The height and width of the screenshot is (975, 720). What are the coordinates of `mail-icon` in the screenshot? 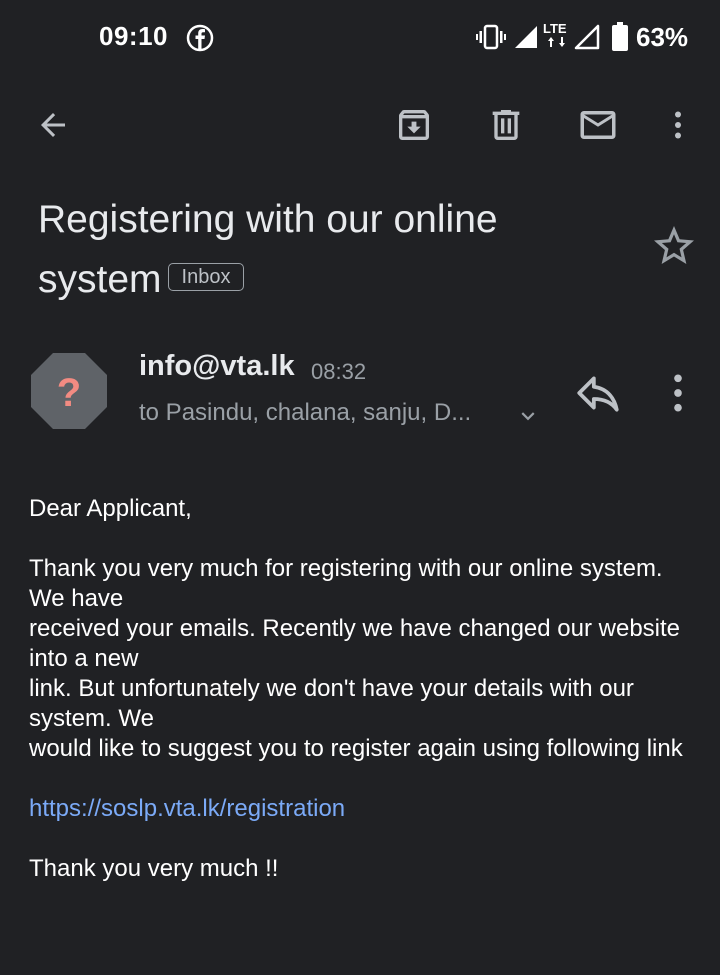 It's located at (598, 125).